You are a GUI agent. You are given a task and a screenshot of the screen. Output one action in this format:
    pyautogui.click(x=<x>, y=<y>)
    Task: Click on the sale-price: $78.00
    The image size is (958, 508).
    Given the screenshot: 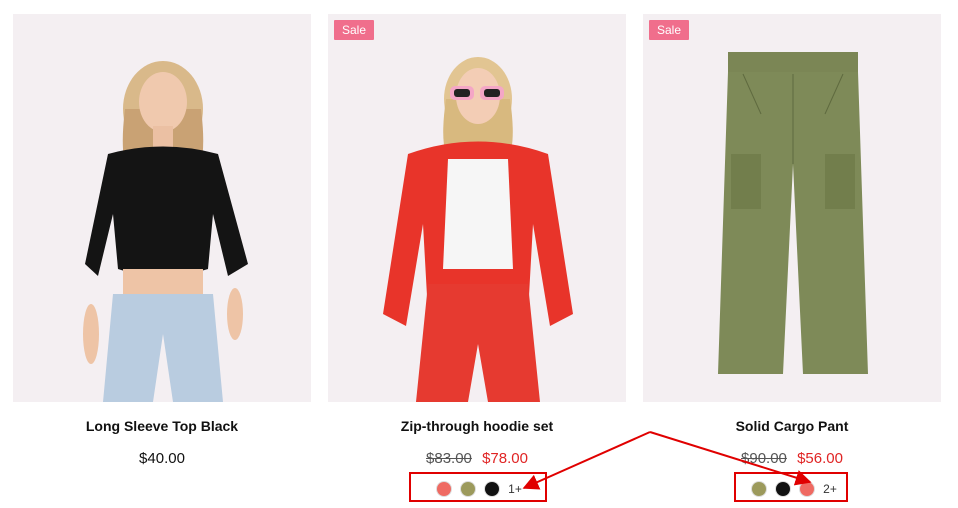 What is the action you would take?
    pyautogui.click(x=505, y=458)
    